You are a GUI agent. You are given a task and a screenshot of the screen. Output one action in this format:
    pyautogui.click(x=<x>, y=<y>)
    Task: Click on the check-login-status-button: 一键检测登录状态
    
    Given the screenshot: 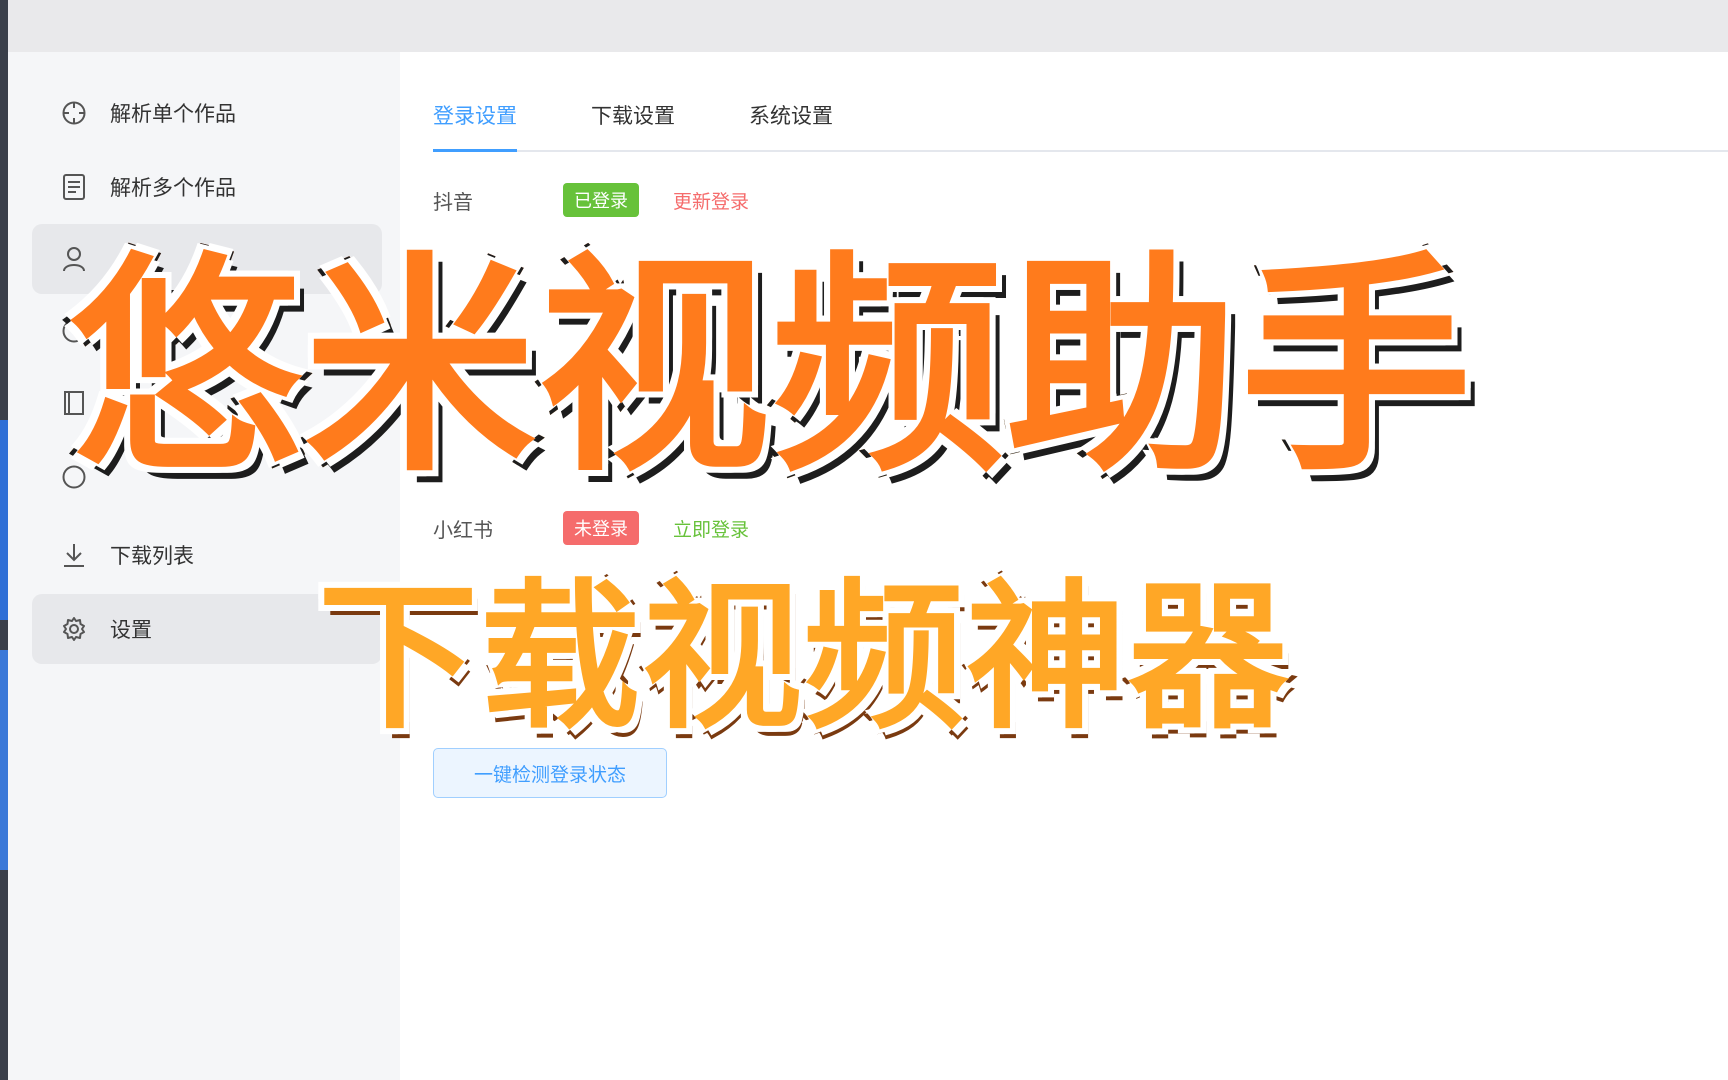 What is the action you would take?
    pyautogui.click(x=550, y=773)
    